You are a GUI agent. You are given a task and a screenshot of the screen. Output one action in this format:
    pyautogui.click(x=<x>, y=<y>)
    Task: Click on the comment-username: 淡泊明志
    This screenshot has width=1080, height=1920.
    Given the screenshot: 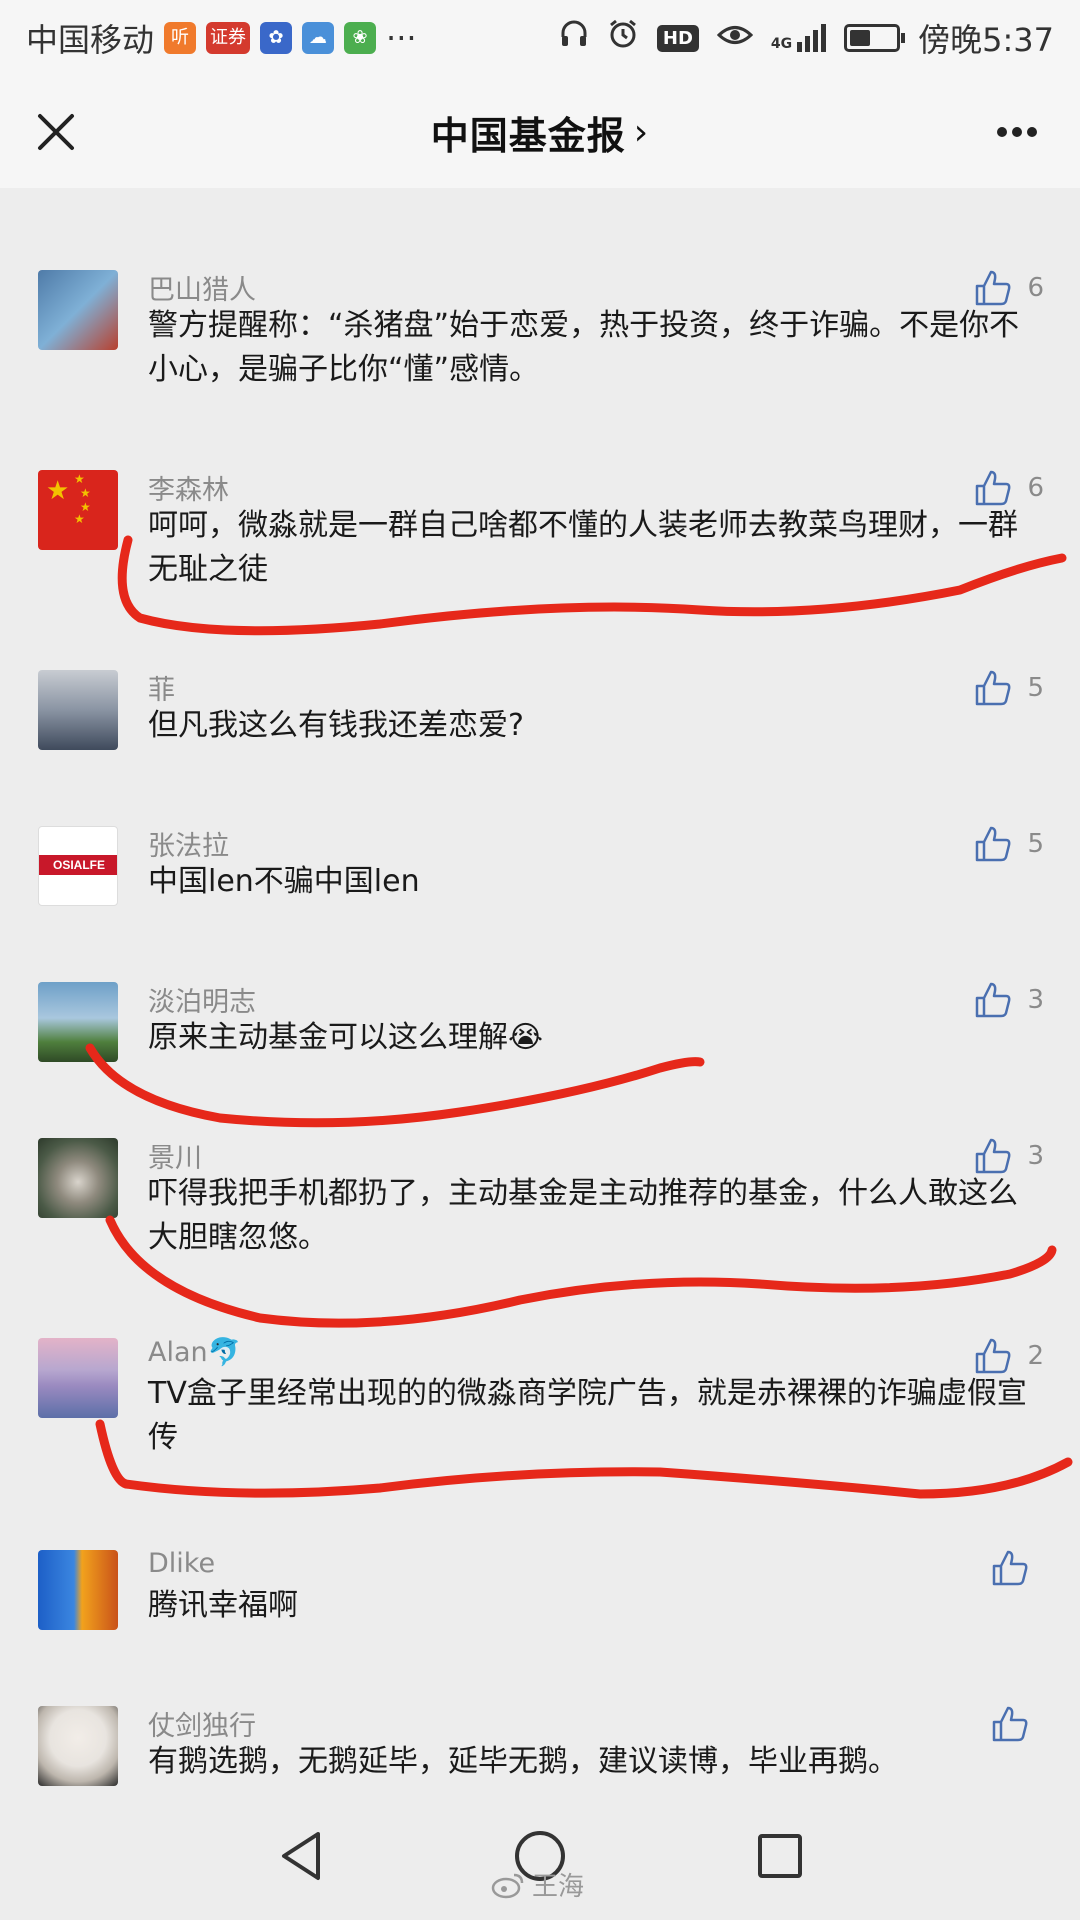 What is the action you would take?
    pyautogui.click(x=202, y=999)
    